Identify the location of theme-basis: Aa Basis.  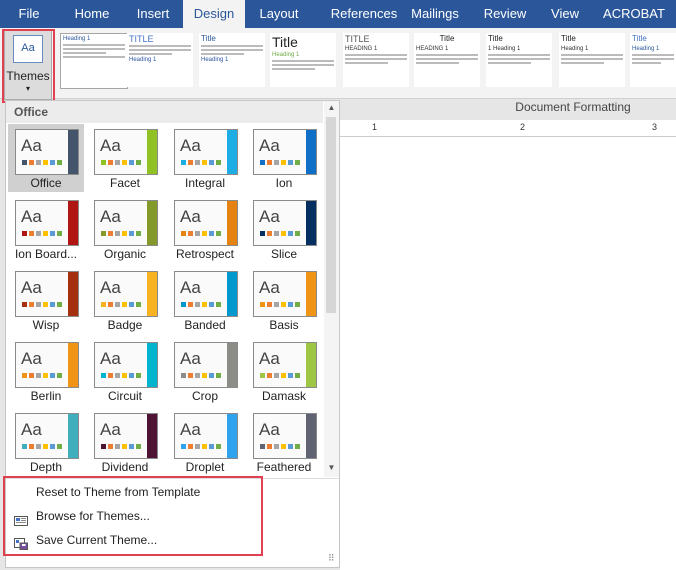
(284, 300).